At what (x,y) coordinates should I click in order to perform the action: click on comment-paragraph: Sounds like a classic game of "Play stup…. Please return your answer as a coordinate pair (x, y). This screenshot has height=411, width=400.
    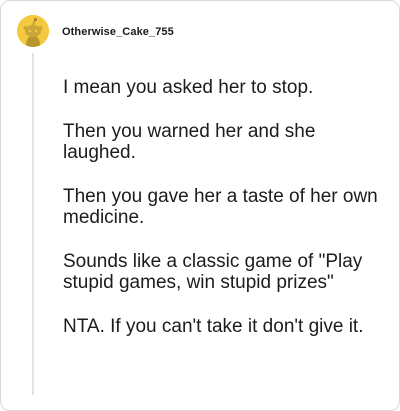
    Looking at the image, I should click on (213, 272).